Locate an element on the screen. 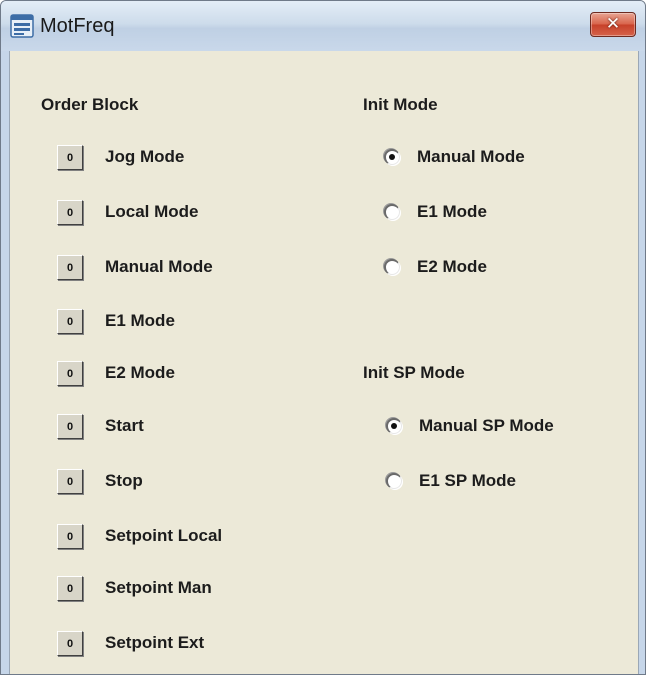  start-label: Start is located at coordinates (124, 425).